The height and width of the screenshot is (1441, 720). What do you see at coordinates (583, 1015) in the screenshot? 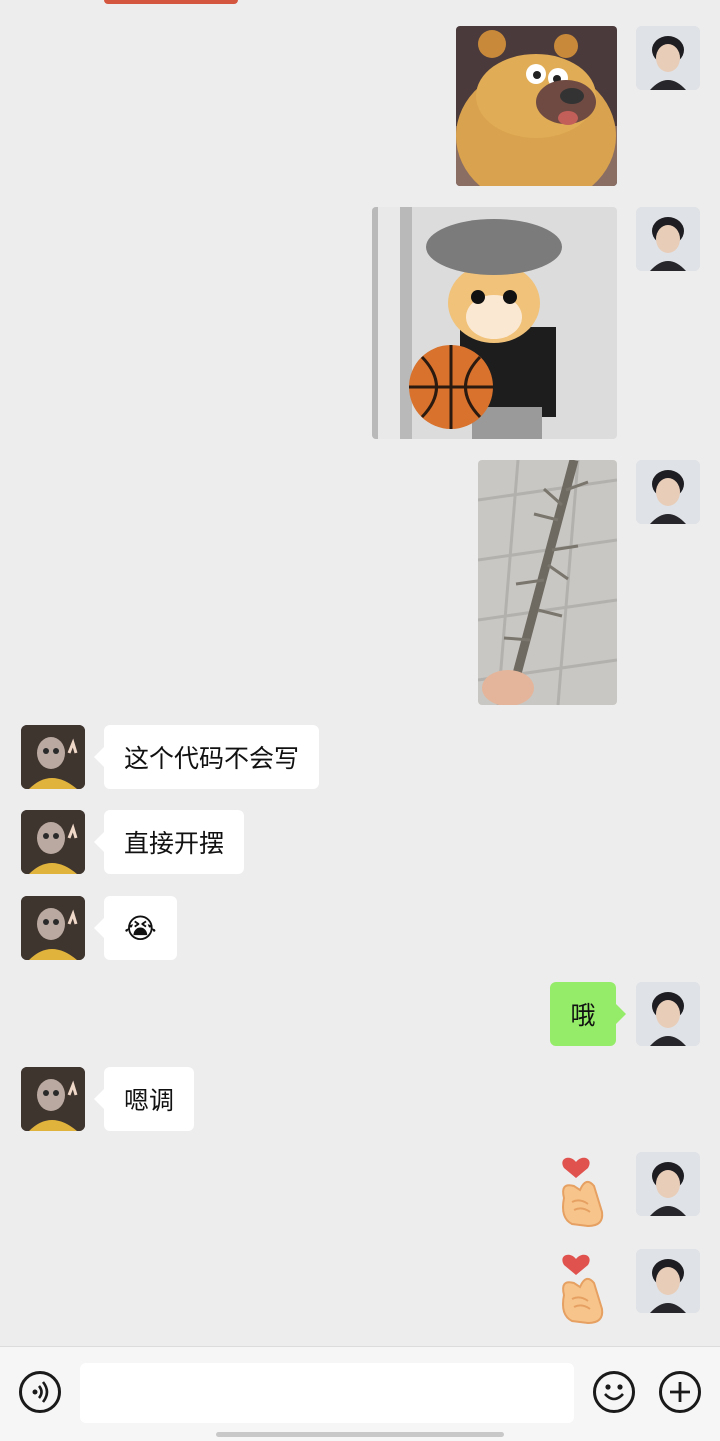
I see `message-text: 哦` at bounding box center [583, 1015].